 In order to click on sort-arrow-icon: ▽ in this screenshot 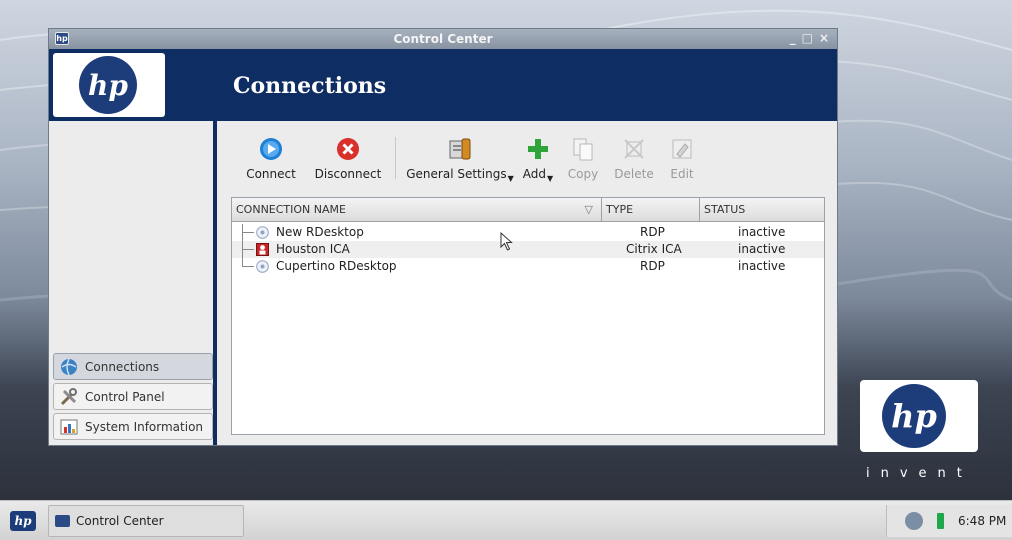, I will do `click(588, 209)`.